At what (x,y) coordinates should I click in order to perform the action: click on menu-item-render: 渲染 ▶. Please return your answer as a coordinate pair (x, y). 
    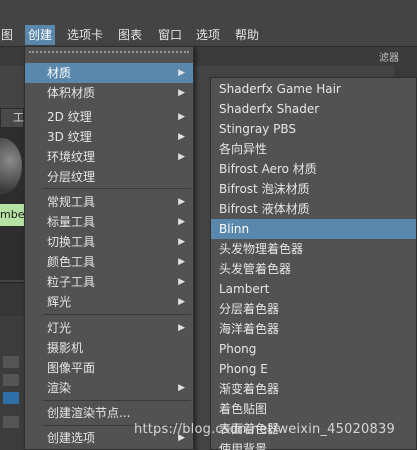
    Looking at the image, I should click on (109, 388).